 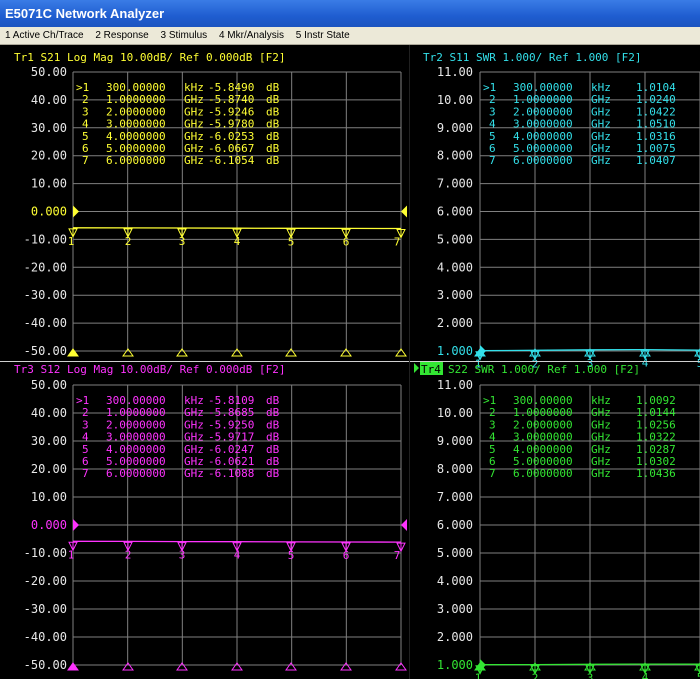 I want to click on marker-readout-value: -6.1088, so click(x=231, y=473).